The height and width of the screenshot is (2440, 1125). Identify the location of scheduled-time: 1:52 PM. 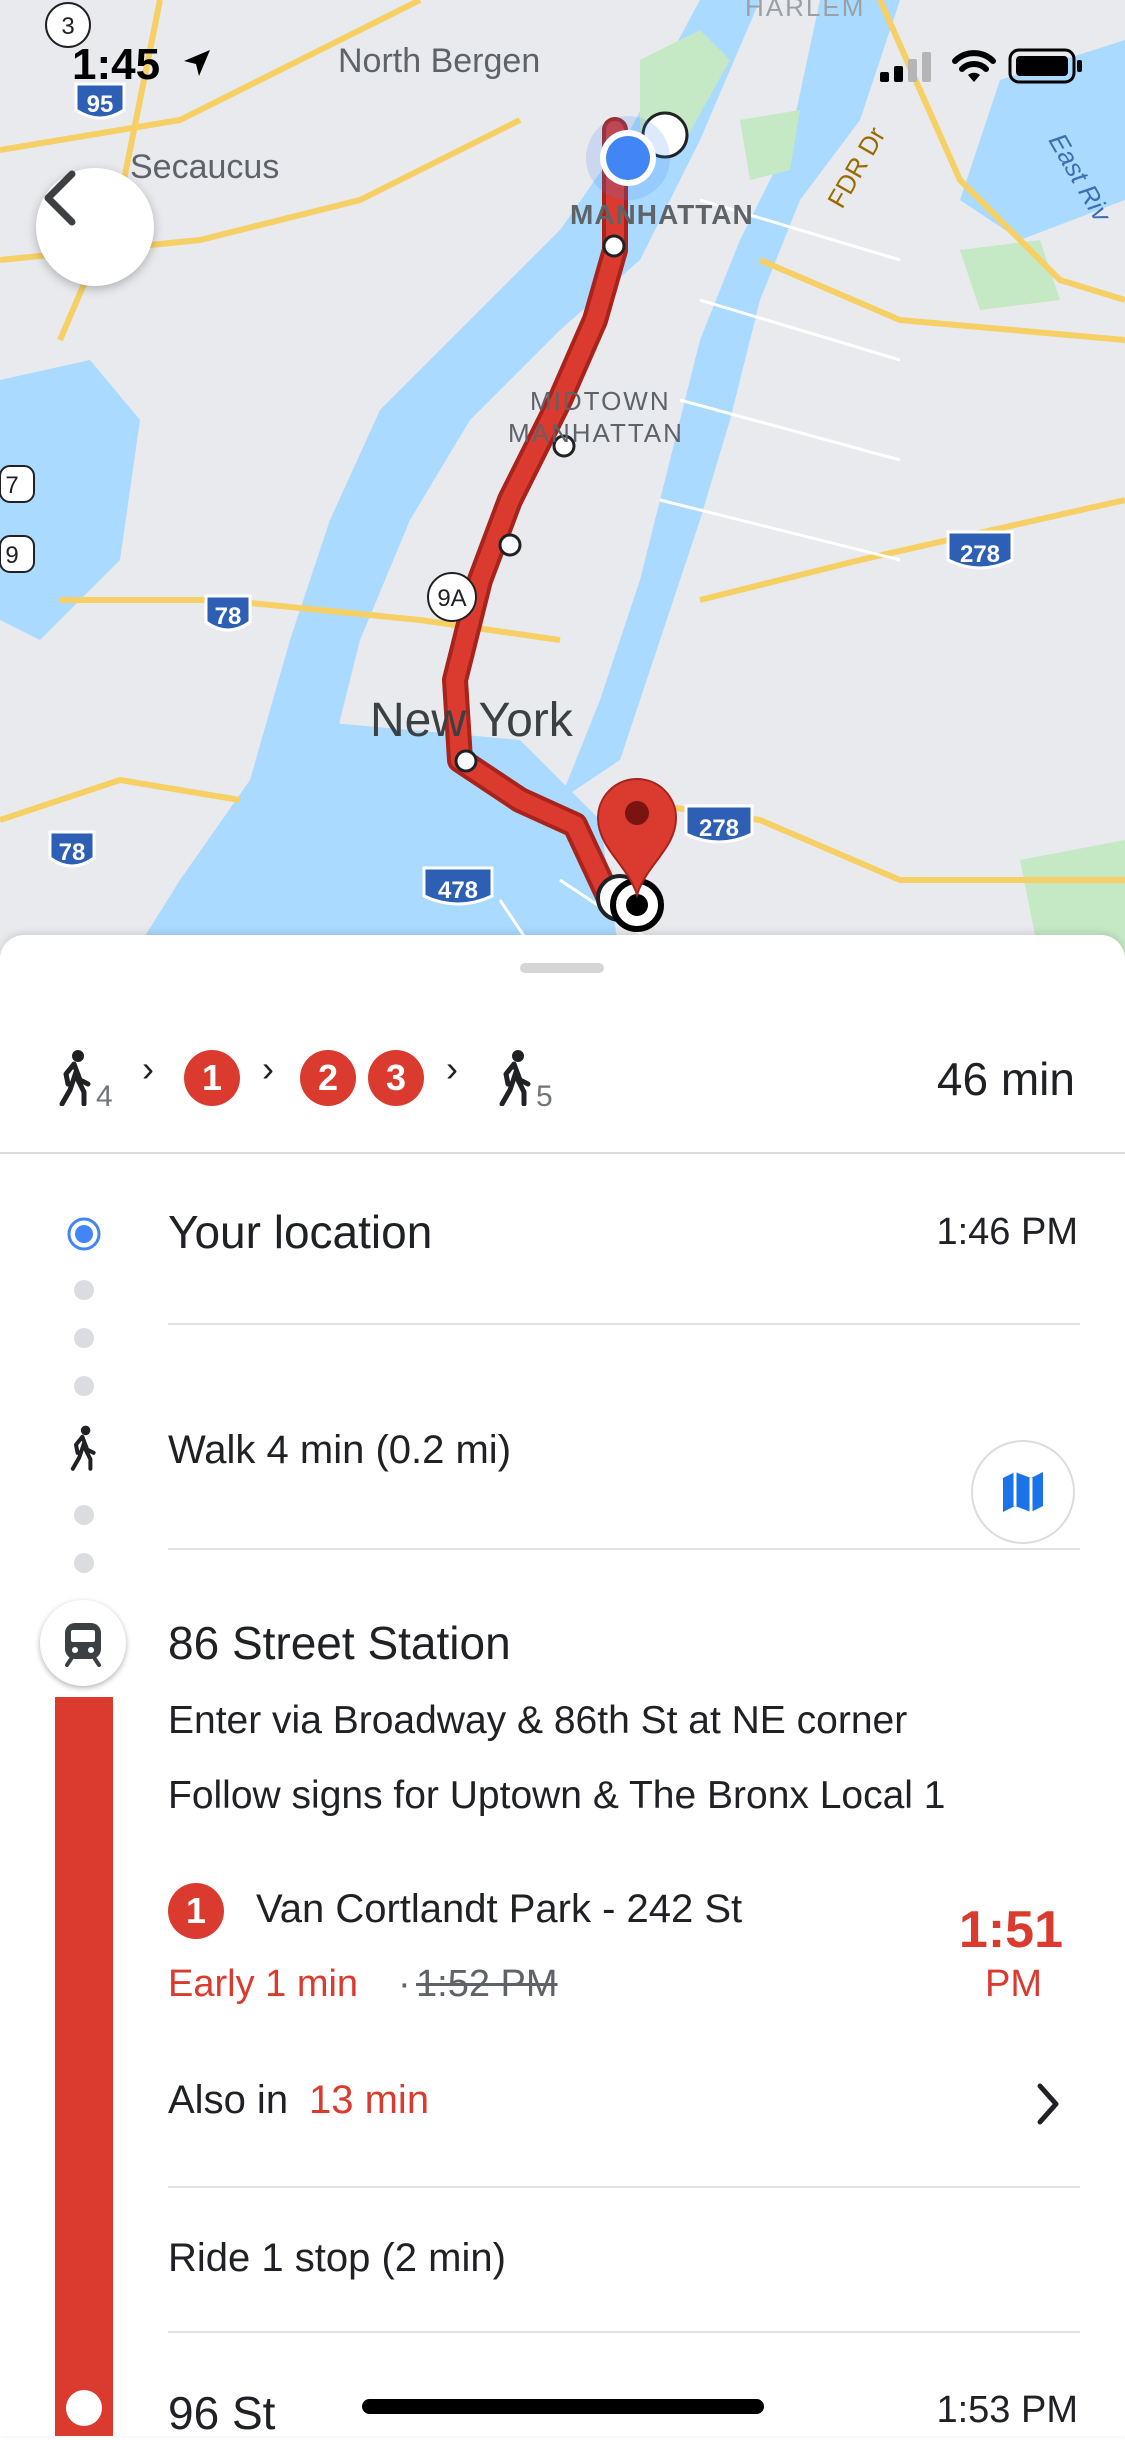
(487, 1984).